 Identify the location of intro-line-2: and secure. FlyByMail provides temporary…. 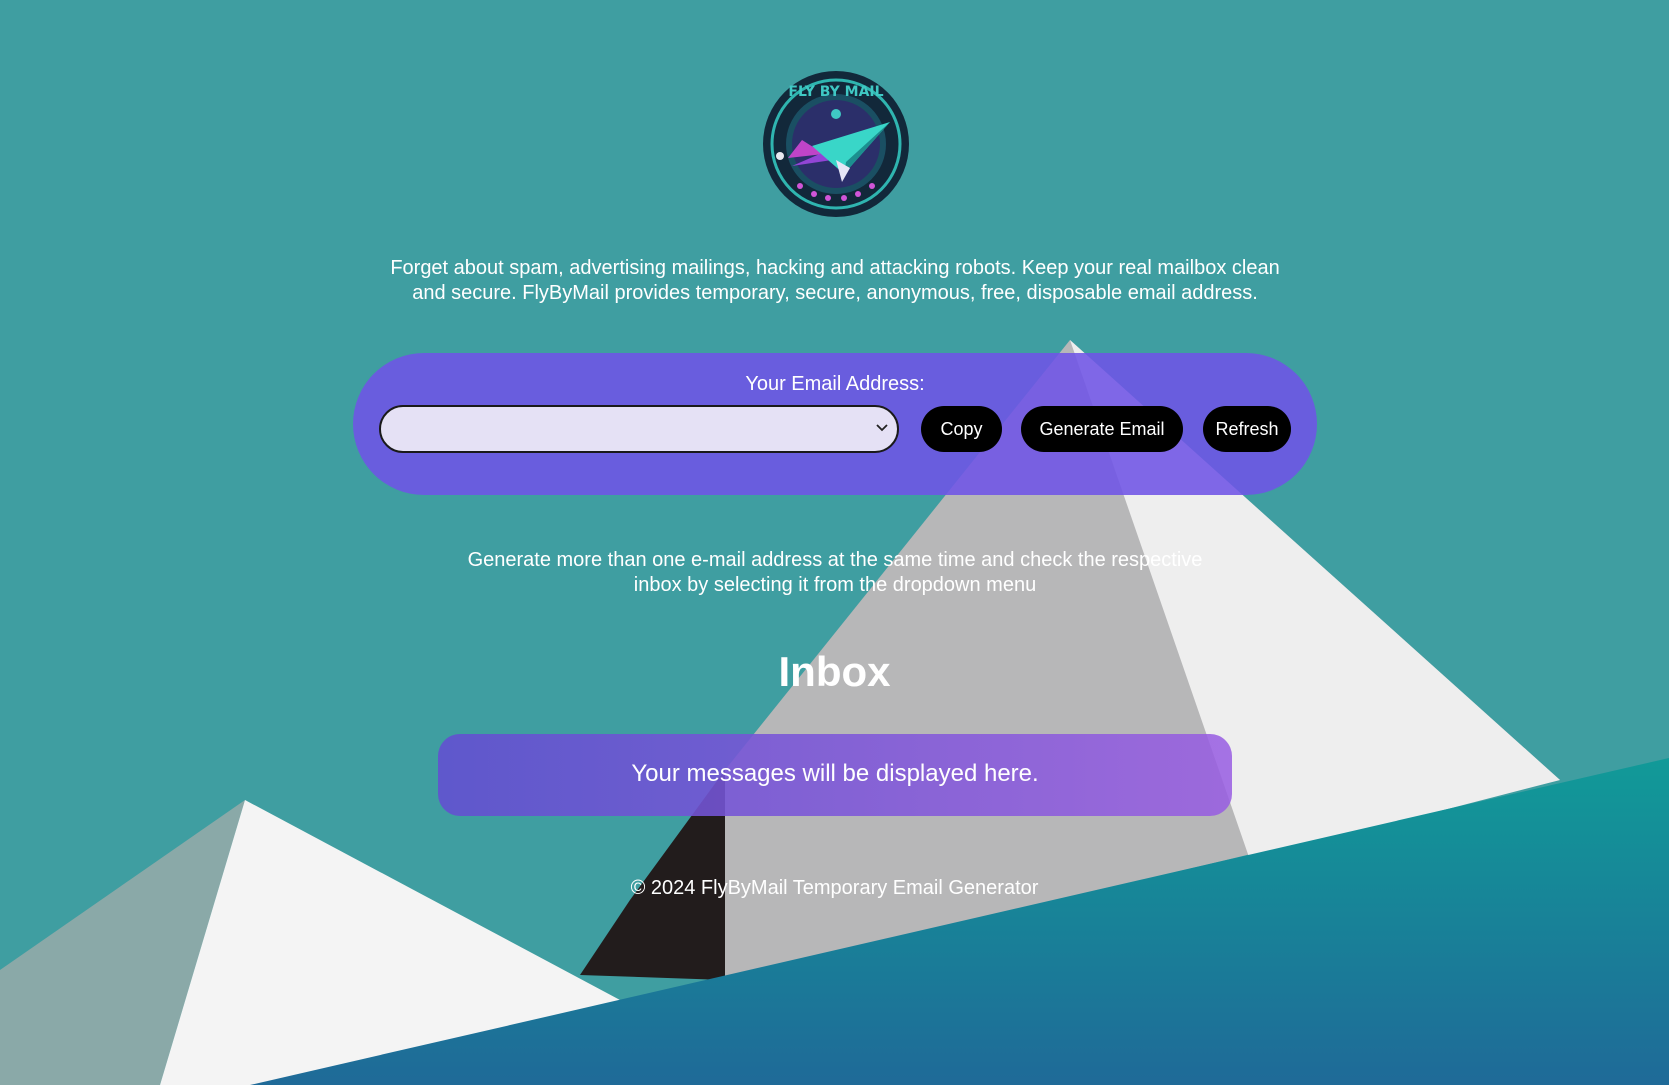
(835, 293).